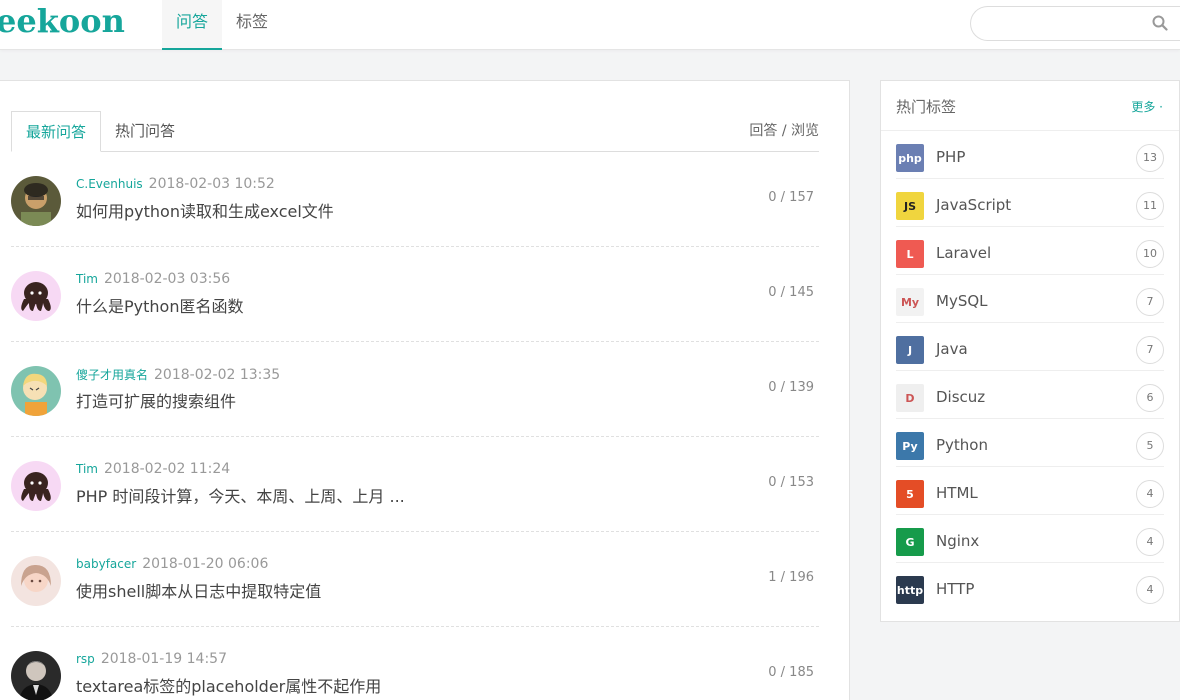 This screenshot has height=700, width=1180. I want to click on question-stats: 0 / 157, so click(791, 197).